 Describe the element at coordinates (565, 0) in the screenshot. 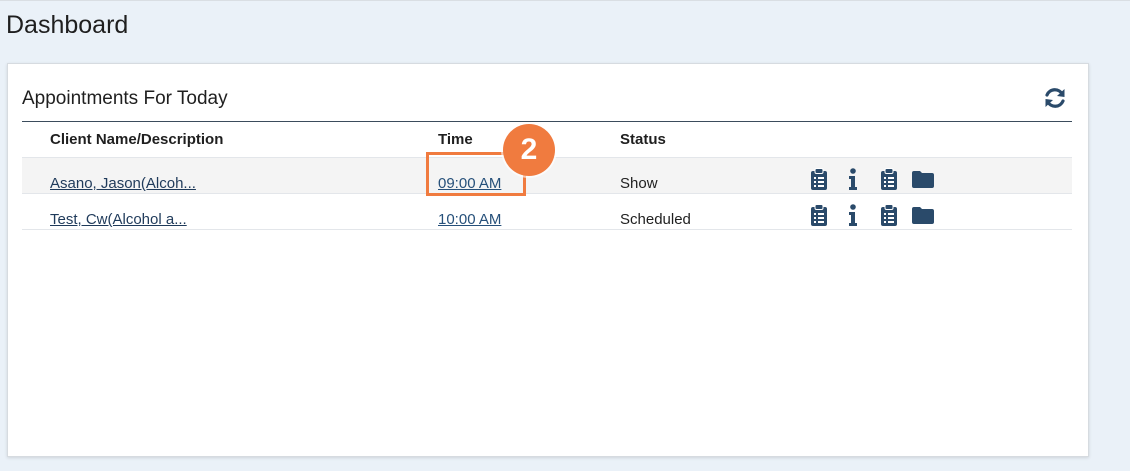

I see `top-divider` at that location.